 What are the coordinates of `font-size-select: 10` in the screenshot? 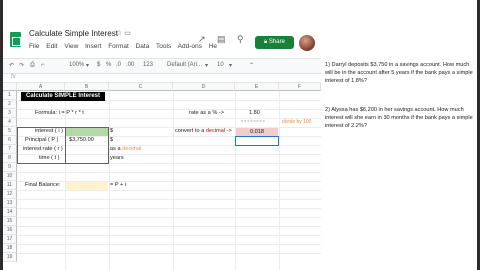 It's located at (220, 65).